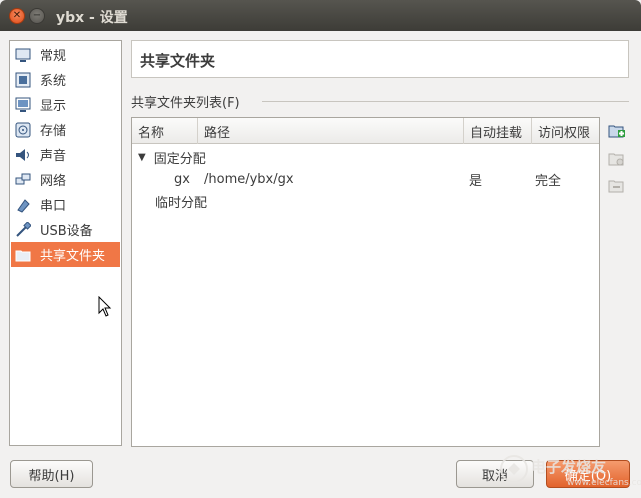 Image resolution: width=641 pixels, height=498 pixels. I want to click on cell-name: gx, so click(182, 179).